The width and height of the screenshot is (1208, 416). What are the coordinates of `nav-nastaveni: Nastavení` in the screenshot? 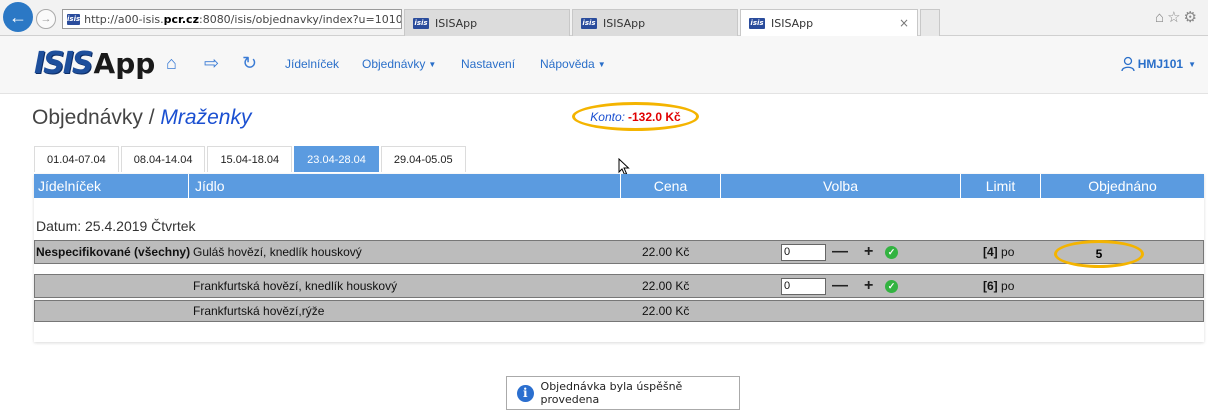 It's located at (488, 64).